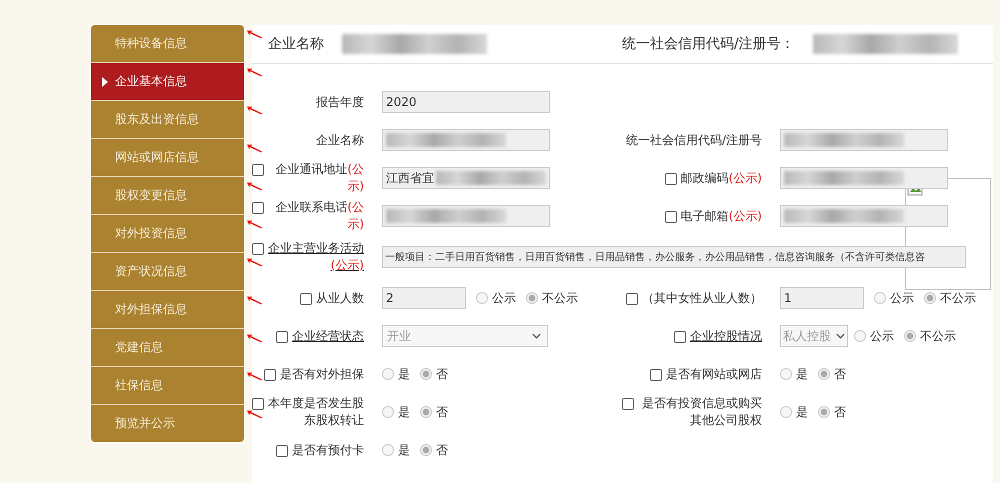 Image resolution: width=1000 pixels, height=483 pixels. What do you see at coordinates (721, 178) in the screenshot?
I see `field-label: 邮政编码(公示)` at bounding box center [721, 178].